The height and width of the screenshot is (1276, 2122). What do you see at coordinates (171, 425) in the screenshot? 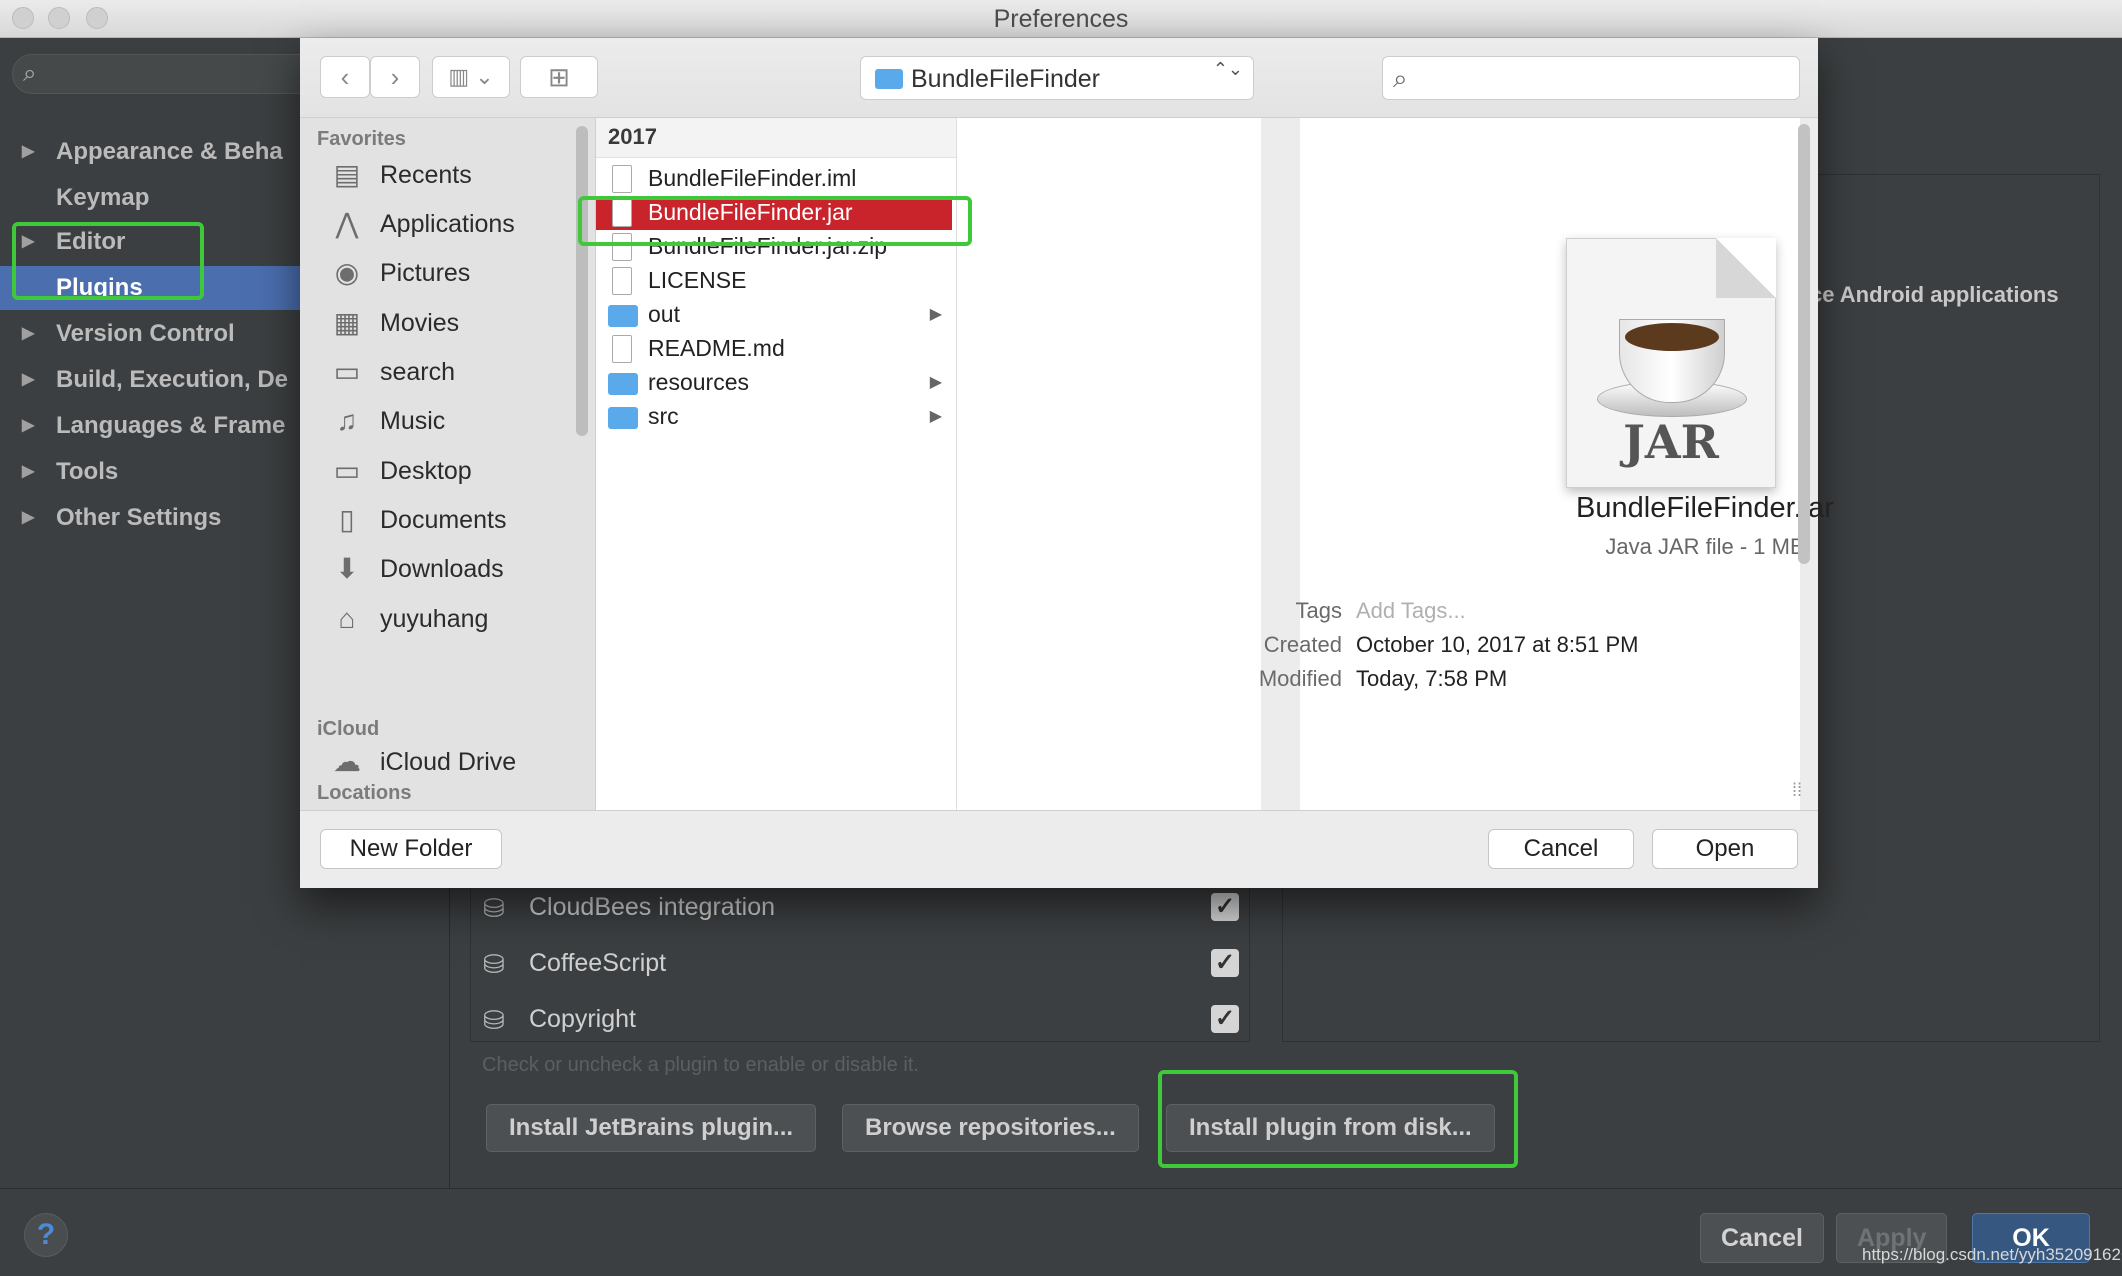
I see `sidebar-item-label: Languages & Frame` at bounding box center [171, 425].